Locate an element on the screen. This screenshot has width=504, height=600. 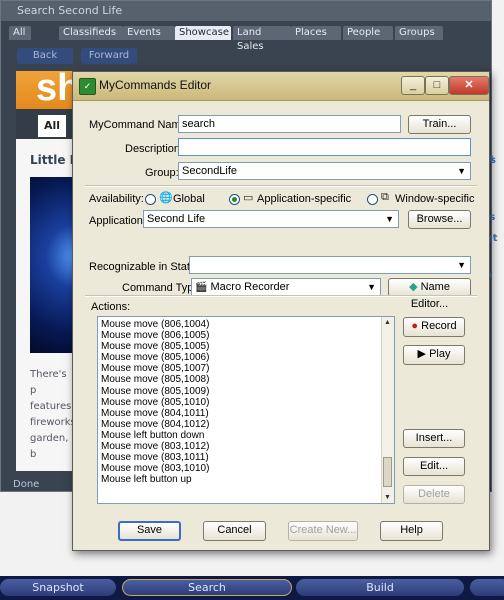
tab-land-sales: Land Sales is located at coordinates (262, 39).